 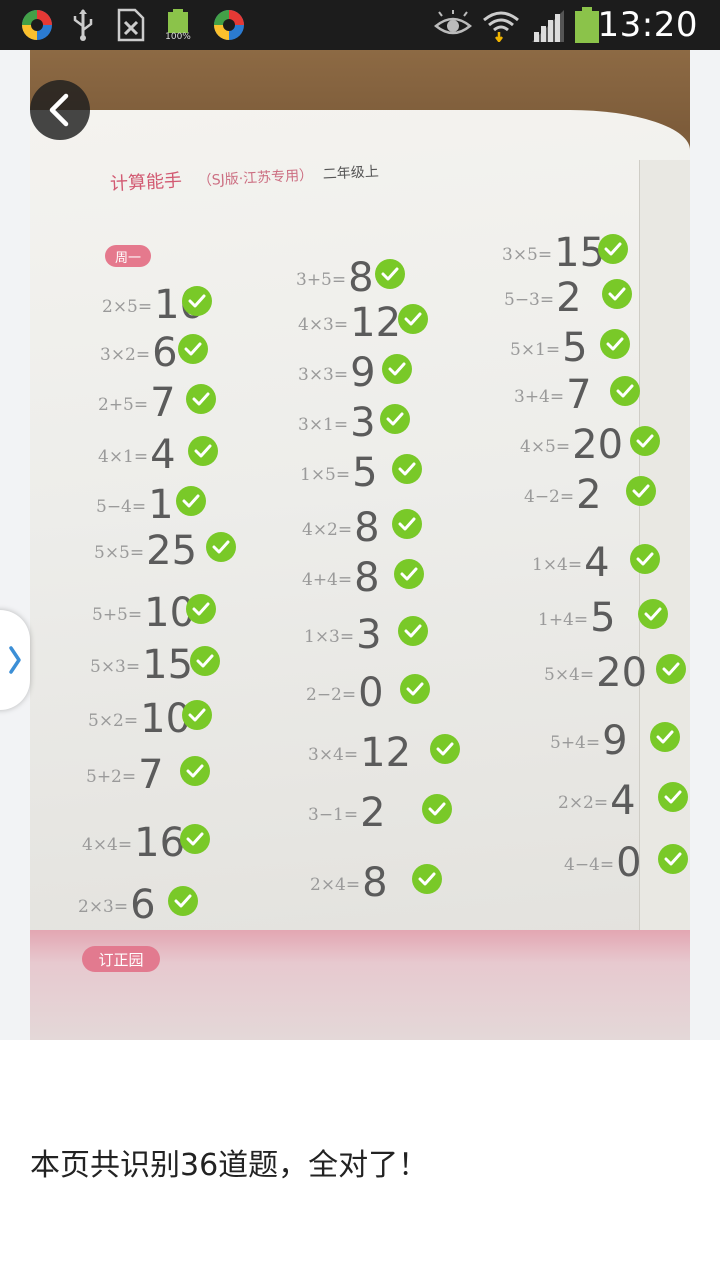 What do you see at coordinates (321, 280) in the screenshot?
I see `equation-question: 3+5=` at bounding box center [321, 280].